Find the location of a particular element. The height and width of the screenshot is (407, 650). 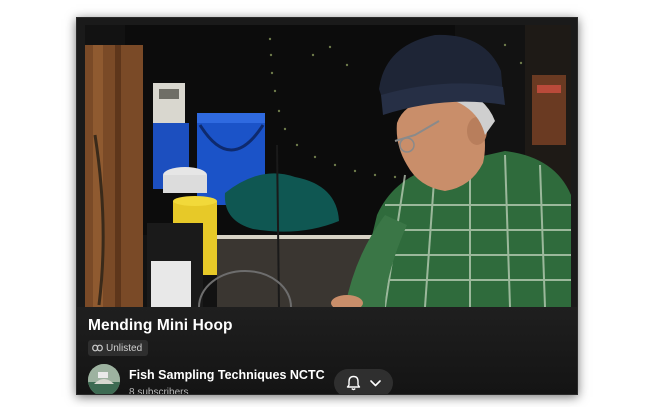

channel-name: Fish Sampling Techniques NCTC is located at coordinates (227, 375).